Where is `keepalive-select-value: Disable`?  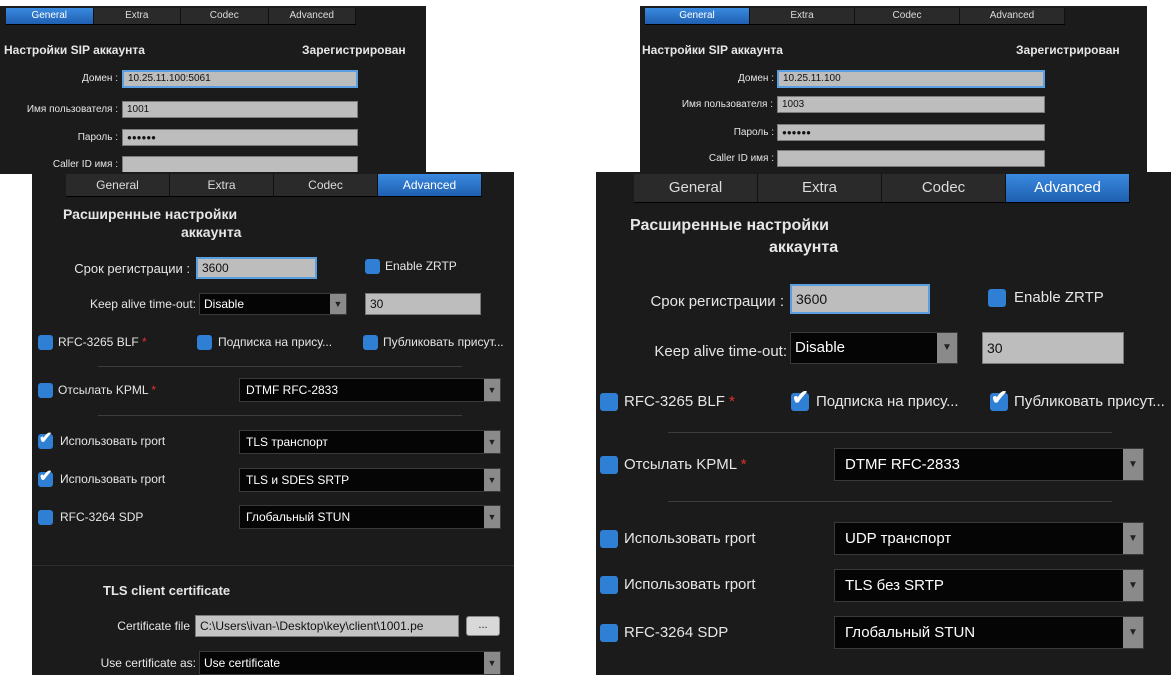
keepalive-select-value: Disable is located at coordinates (820, 347).